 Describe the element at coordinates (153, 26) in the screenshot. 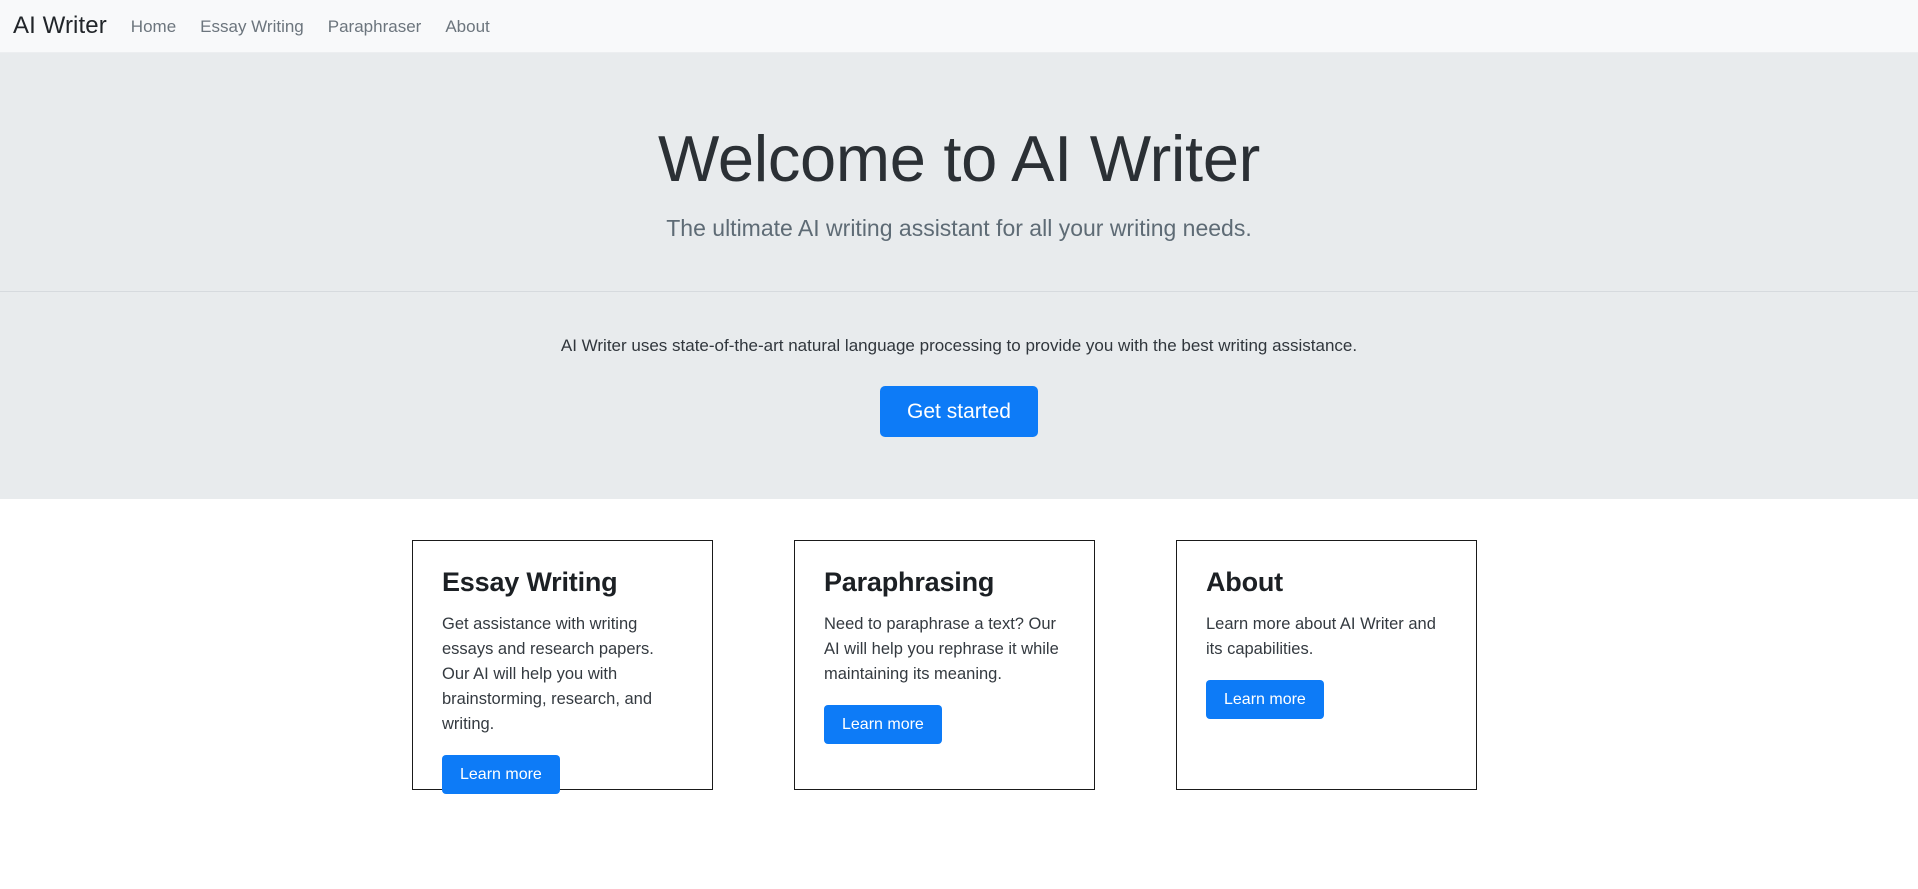

I see `nav-link-home: Home` at that location.